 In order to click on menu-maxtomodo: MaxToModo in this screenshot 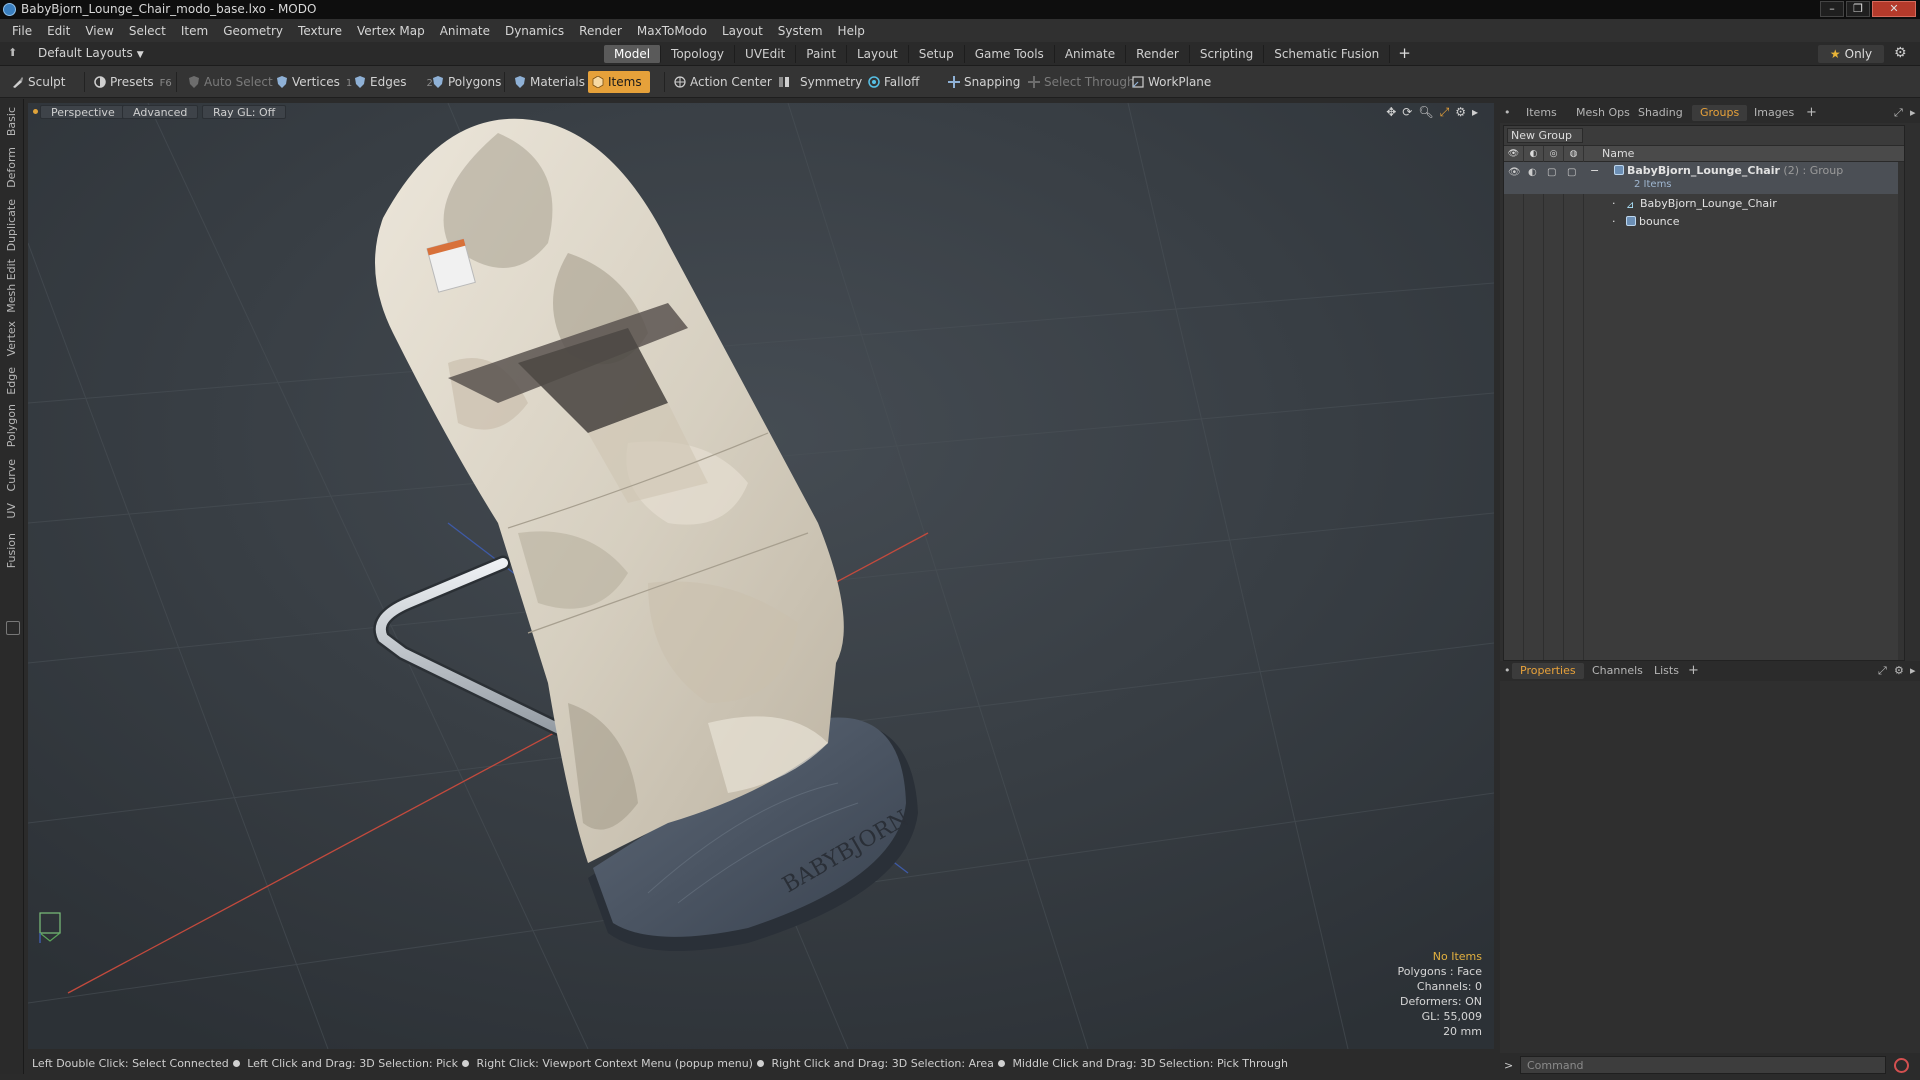, I will do `click(672, 31)`.